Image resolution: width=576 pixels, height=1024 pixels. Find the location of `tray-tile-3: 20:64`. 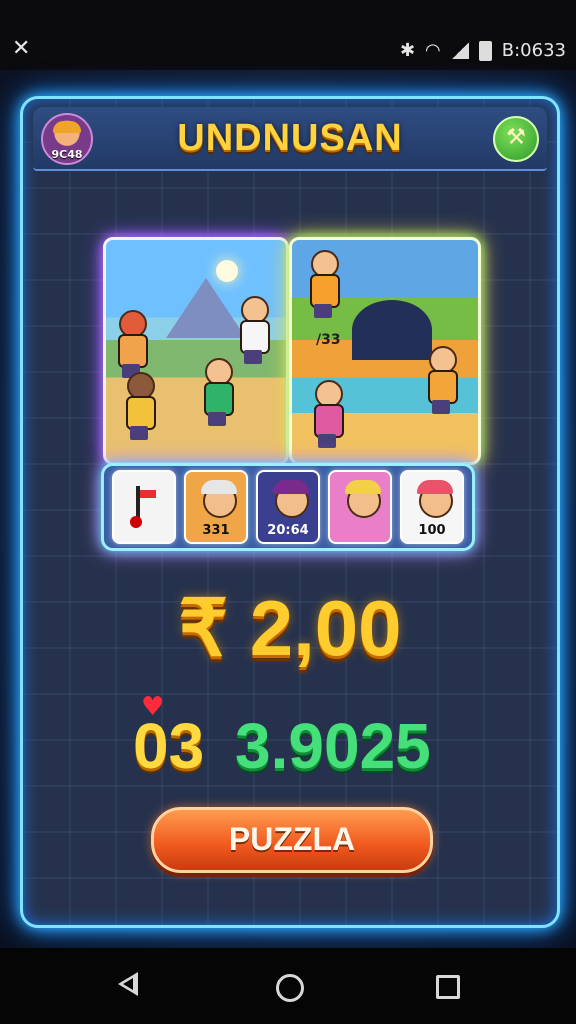

tray-tile-3: 20:64 is located at coordinates (288, 507).